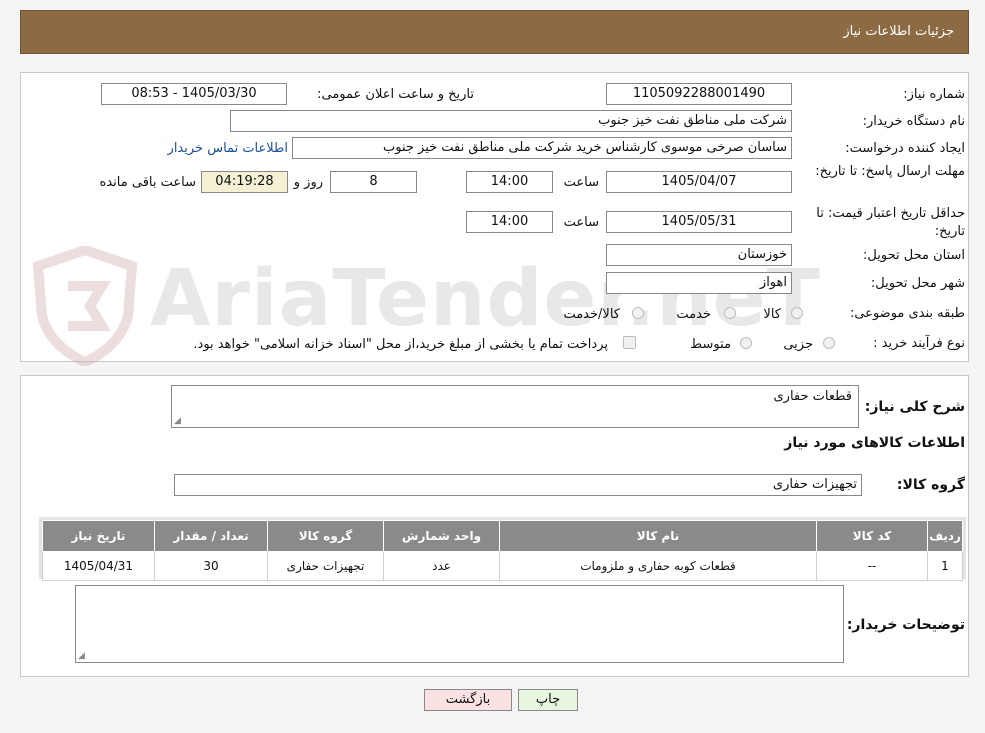 Image resolution: width=985 pixels, height=733 pixels. Describe the element at coordinates (591, 314) in the screenshot. I see `category-option-goods-service: کالا/خدمت` at that location.